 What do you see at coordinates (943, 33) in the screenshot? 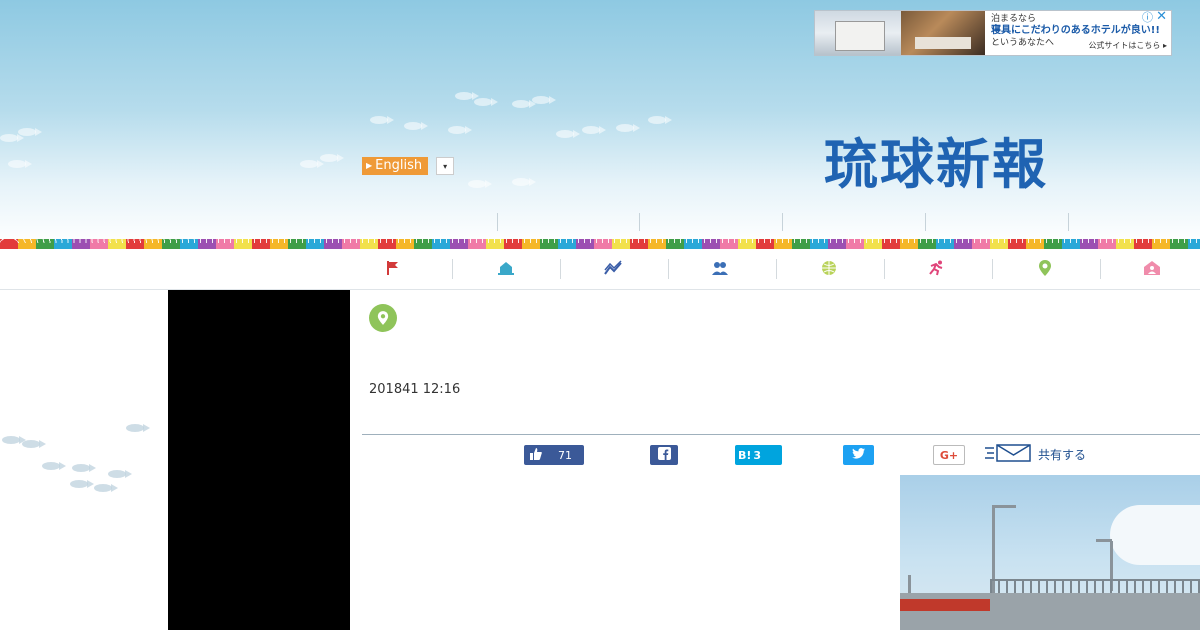
I see `ad-hotel-room-image` at bounding box center [943, 33].